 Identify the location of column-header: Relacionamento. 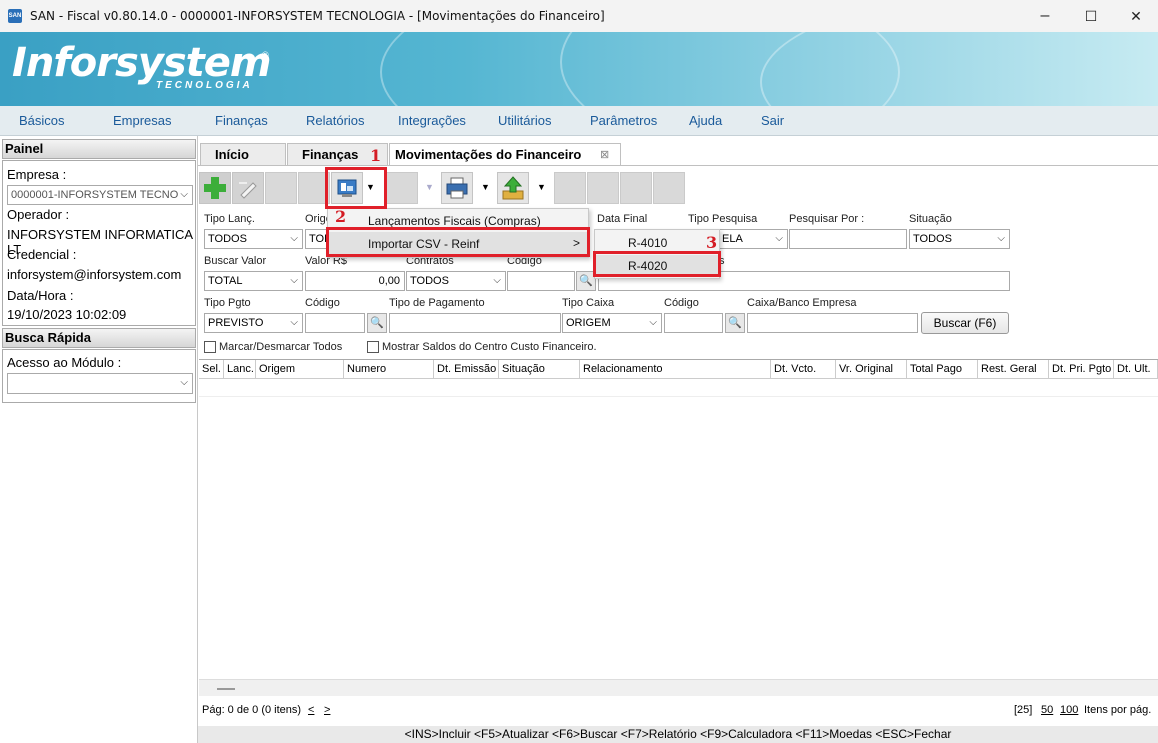
(675, 369).